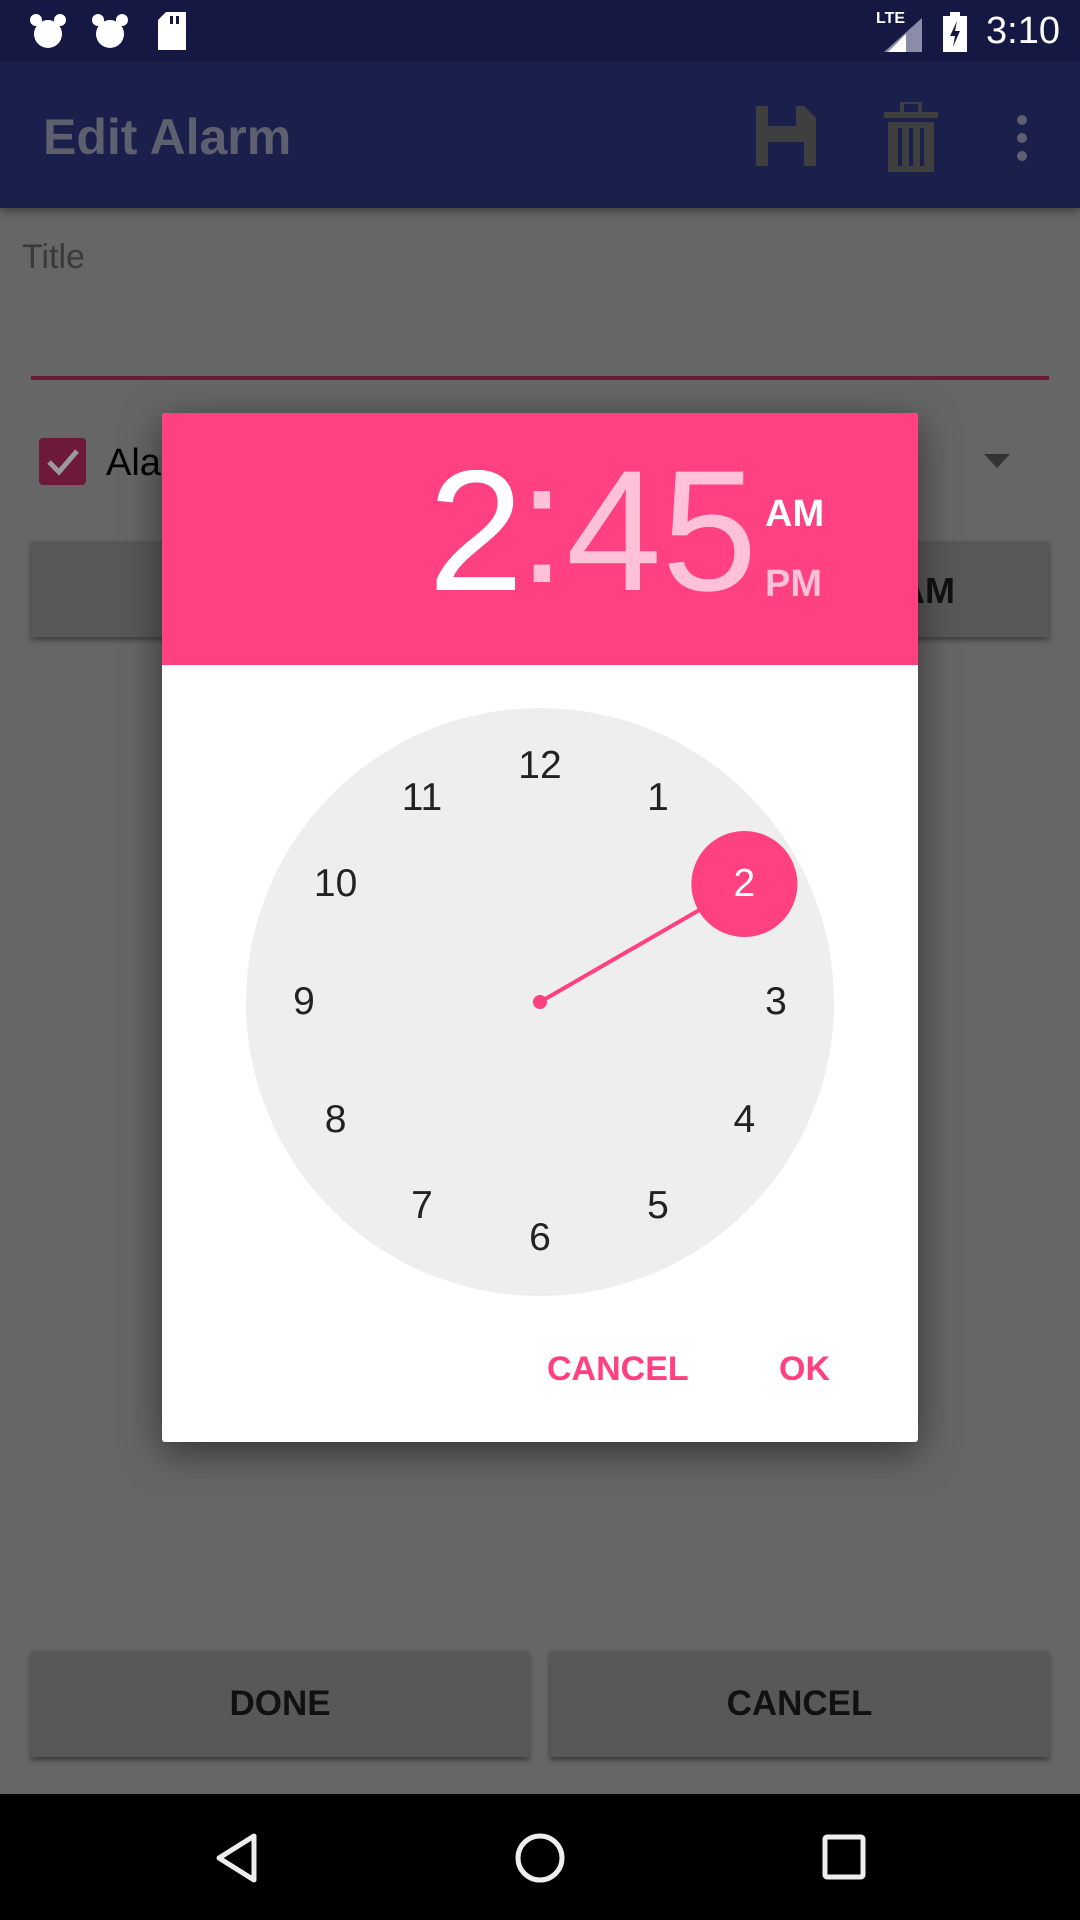  What do you see at coordinates (304, 1002) in the screenshot?
I see `clock-number-9: 9` at bounding box center [304, 1002].